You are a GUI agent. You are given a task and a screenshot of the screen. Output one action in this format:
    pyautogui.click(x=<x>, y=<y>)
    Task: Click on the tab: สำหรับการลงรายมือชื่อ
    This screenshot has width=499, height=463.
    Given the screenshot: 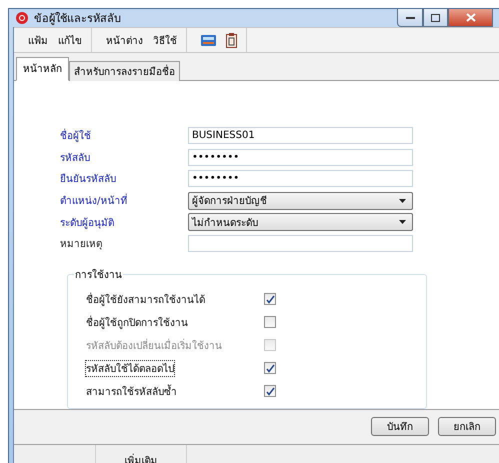 What is the action you would take?
    pyautogui.click(x=124, y=71)
    